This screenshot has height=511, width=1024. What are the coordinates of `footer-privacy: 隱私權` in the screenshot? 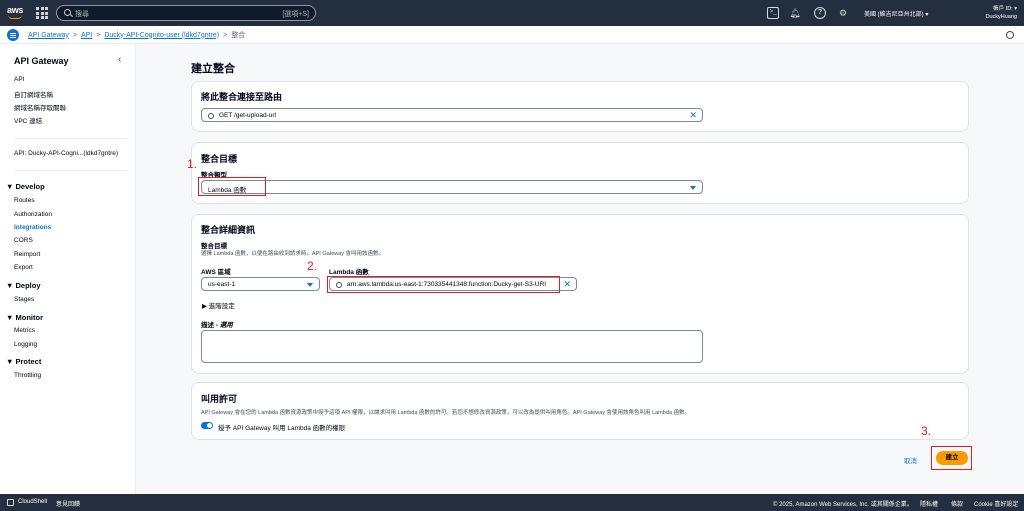 It's located at (929, 503).